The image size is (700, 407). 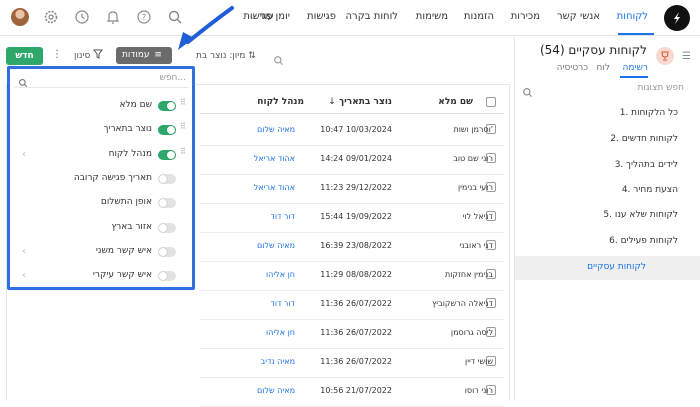 I want to click on row-created-date: 11:29 08/08/2022, so click(x=356, y=274).